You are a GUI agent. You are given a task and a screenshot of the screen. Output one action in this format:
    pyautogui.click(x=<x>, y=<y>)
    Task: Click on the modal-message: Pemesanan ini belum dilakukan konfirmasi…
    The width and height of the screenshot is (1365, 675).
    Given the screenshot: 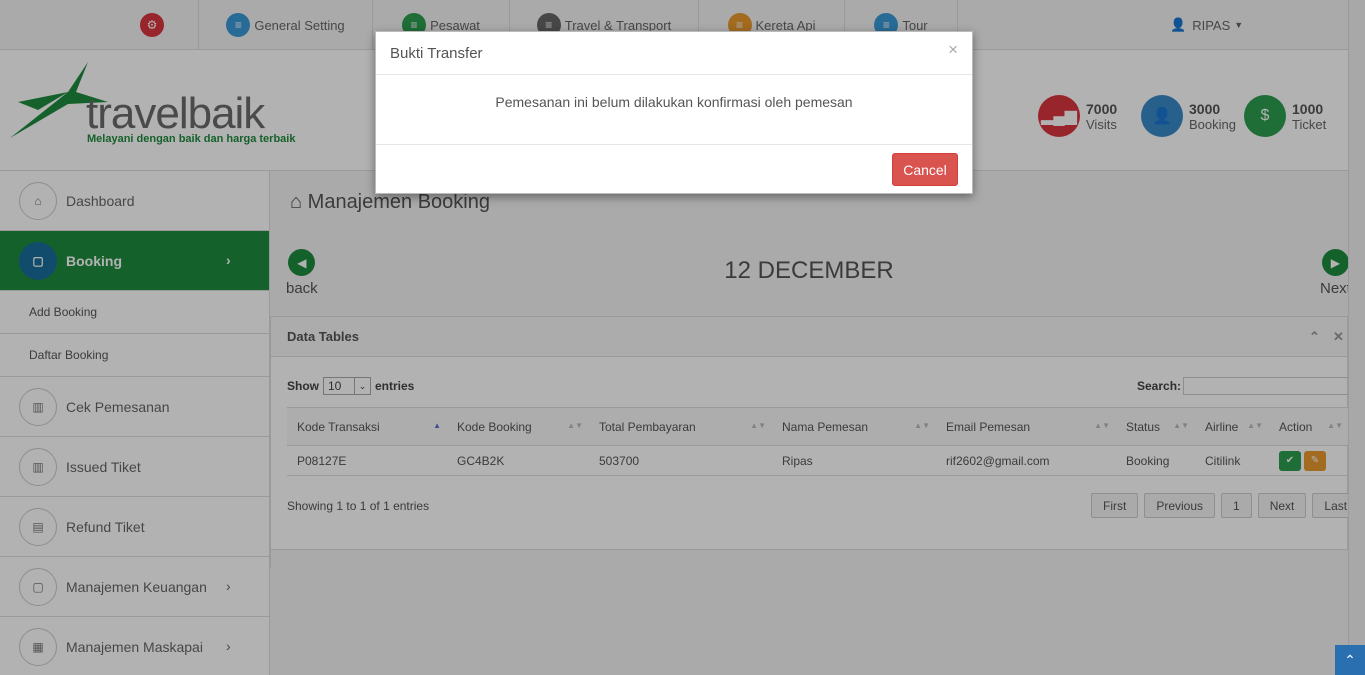 What is the action you would take?
    pyautogui.click(x=674, y=102)
    